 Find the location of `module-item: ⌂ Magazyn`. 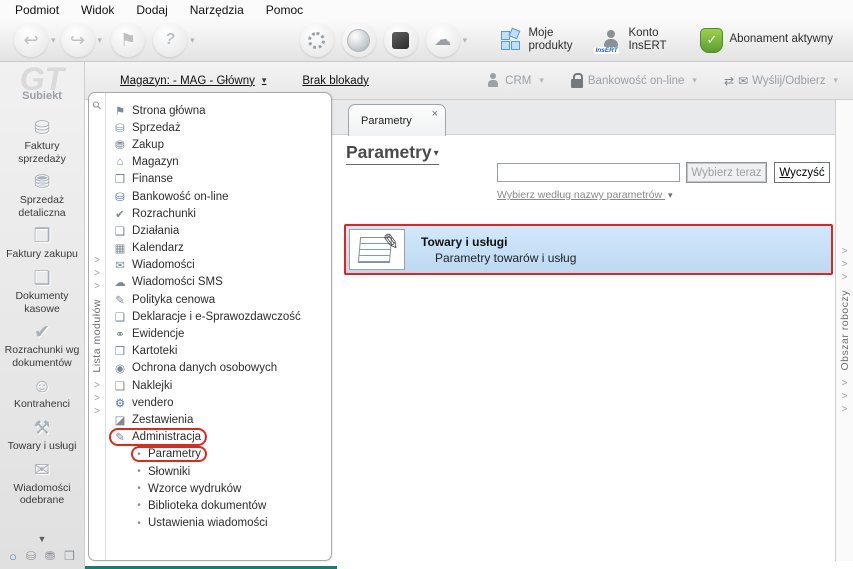

module-item: ⌂ Magazyn is located at coordinates (218, 162).